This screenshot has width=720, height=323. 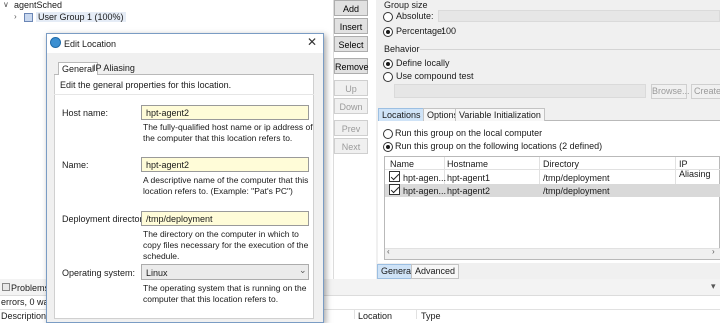 I want to click on compound-test-input, so click(x=520, y=91).